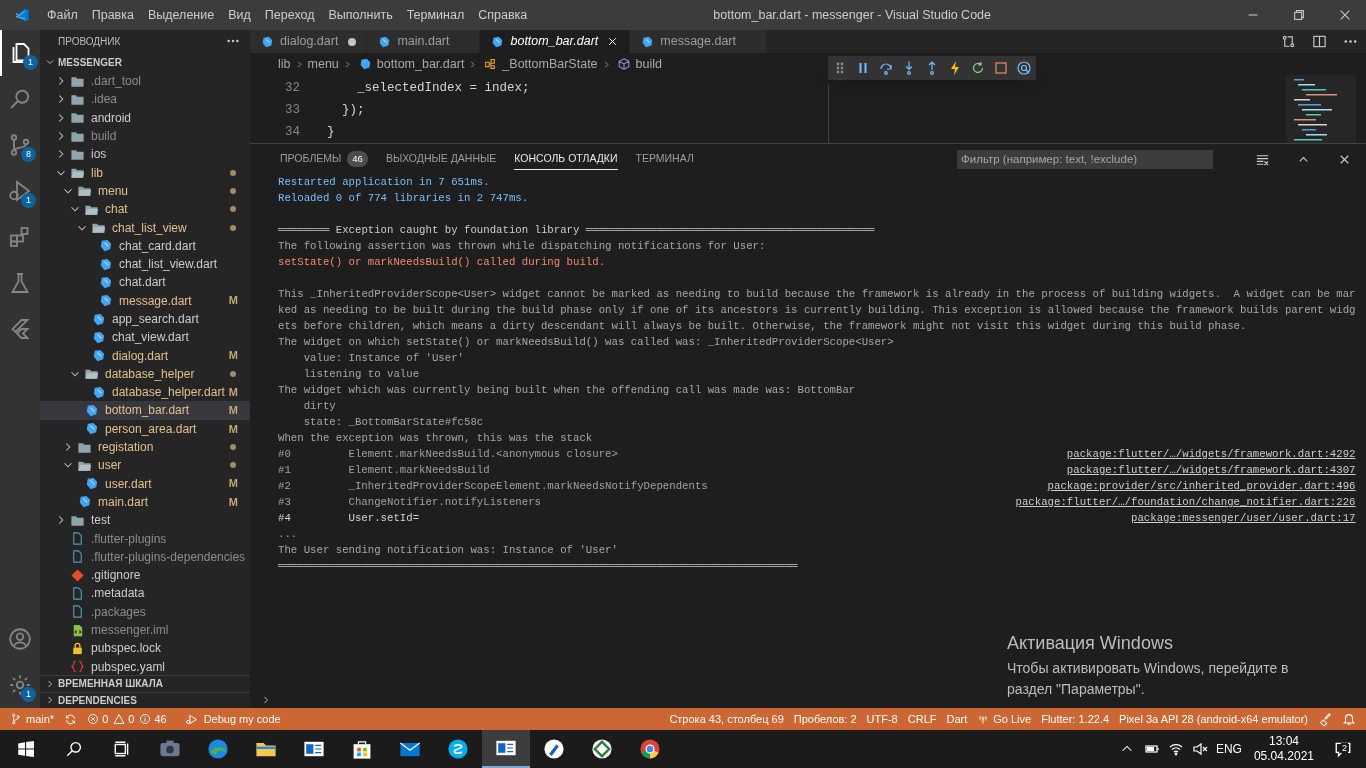 Image resolution: width=1366 pixels, height=768 pixels. I want to click on diamond-icon, so click(602, 749).